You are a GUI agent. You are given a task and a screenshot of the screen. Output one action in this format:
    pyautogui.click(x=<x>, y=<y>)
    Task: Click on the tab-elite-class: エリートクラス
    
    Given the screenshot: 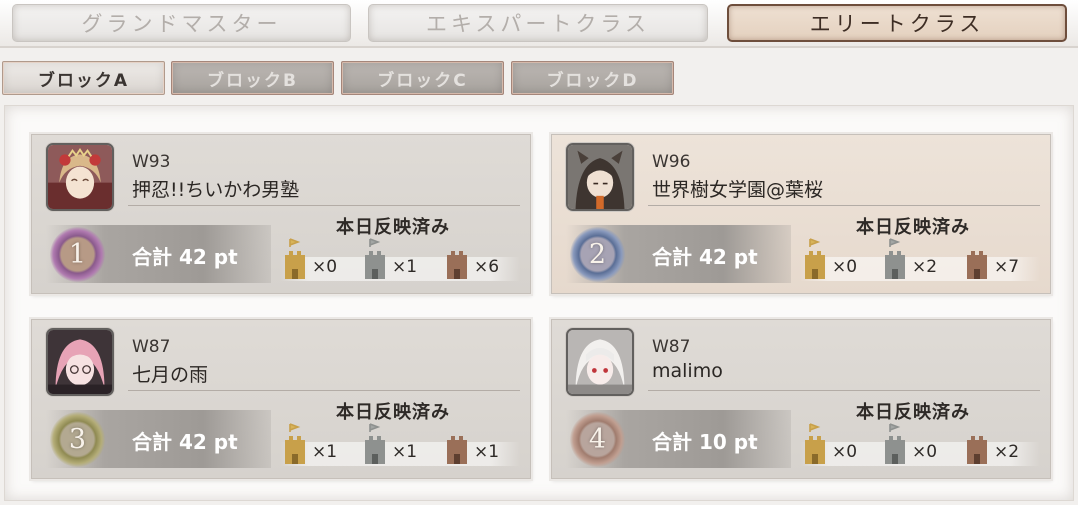 What is the action you would take?
    pyautogui.click(x=897, y=23)
    